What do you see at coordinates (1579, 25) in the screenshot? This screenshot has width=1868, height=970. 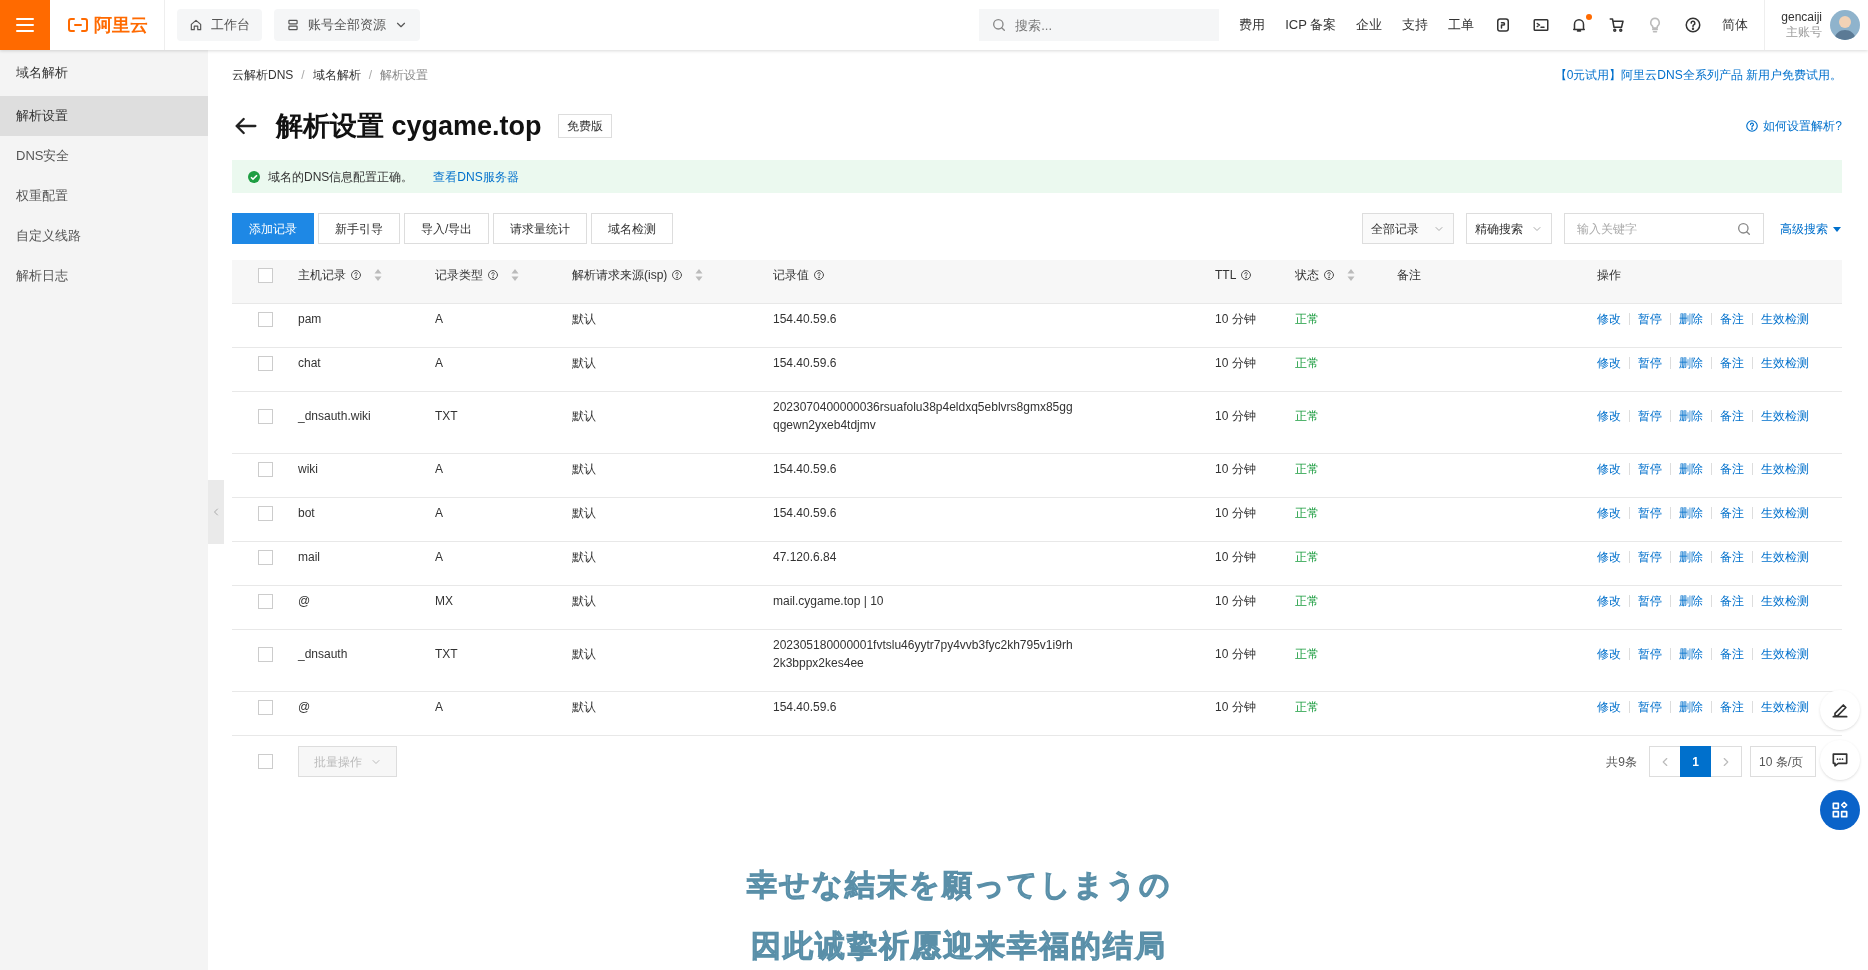 I see `notification-button` at bounding box center [1579, 25].